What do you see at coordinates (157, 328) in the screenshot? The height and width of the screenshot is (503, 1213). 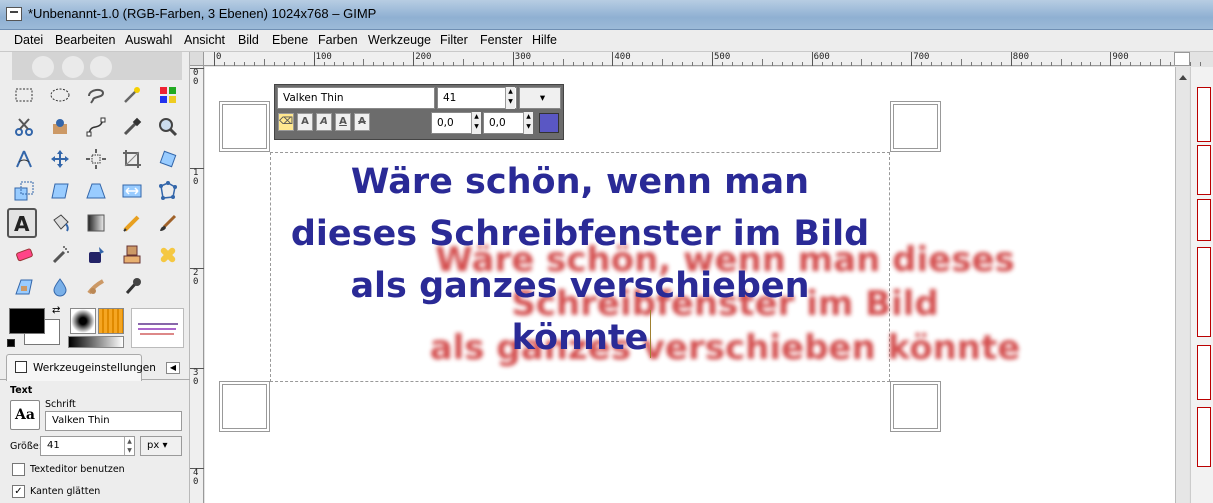 I see `image-thumbnail` at bounding box center [157, 328].